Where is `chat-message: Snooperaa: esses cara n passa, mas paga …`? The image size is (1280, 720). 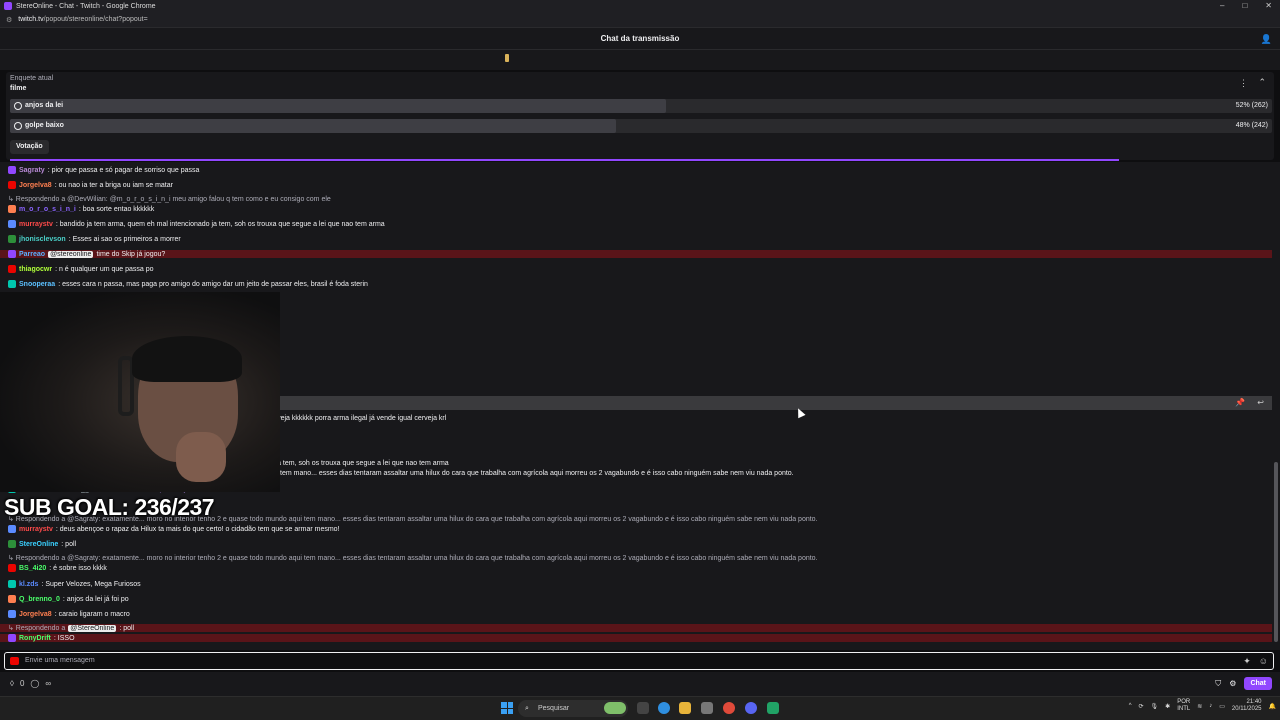
chat-message: Snooperaa: esses cara n passa, mas paga … is located at coordinates (188, 284).